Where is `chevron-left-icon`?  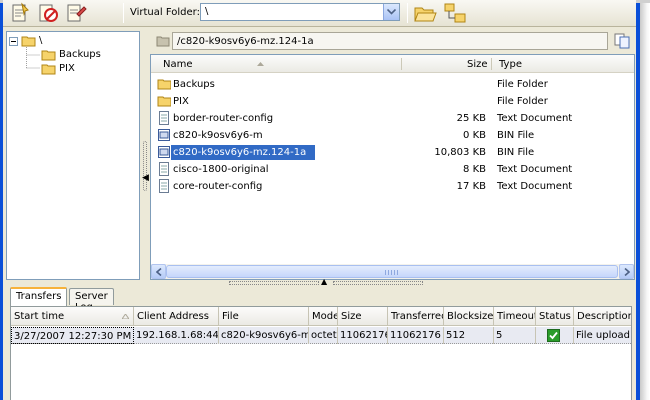 chevron-left-icon is located at coordinates (159, 272).